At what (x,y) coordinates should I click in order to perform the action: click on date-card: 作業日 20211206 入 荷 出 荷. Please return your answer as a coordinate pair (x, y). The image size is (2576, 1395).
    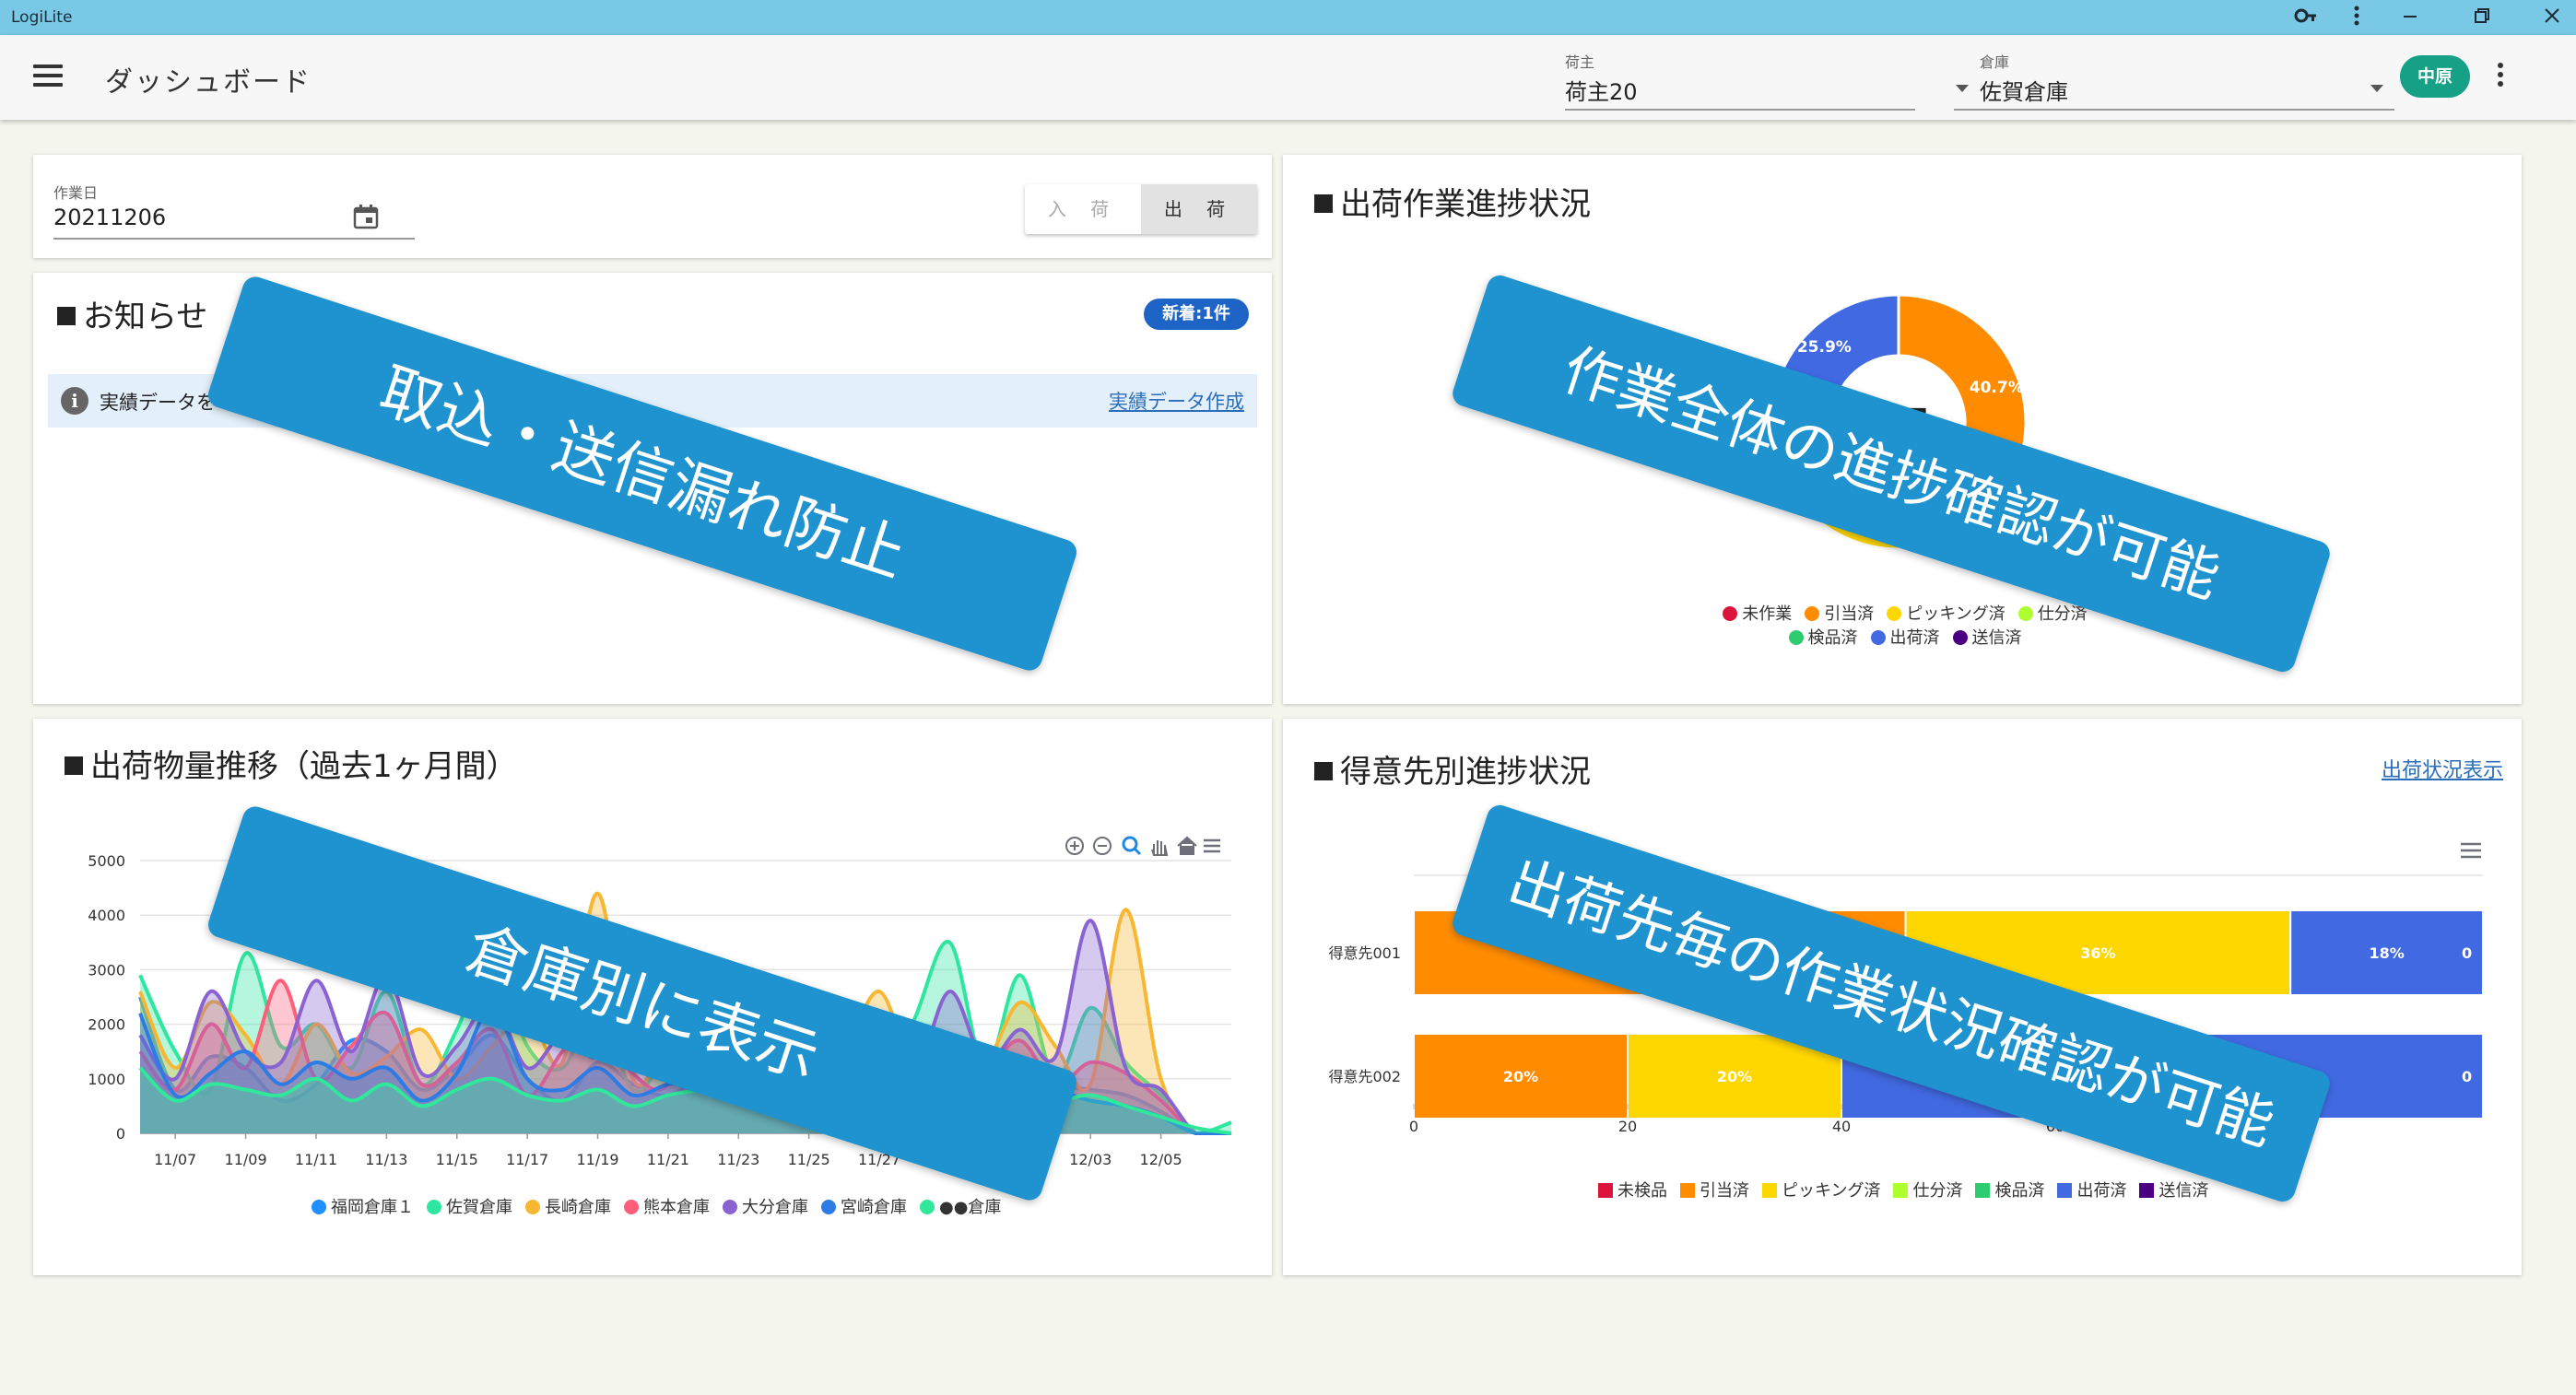
    Looking at the image, I should click on (652, 206).